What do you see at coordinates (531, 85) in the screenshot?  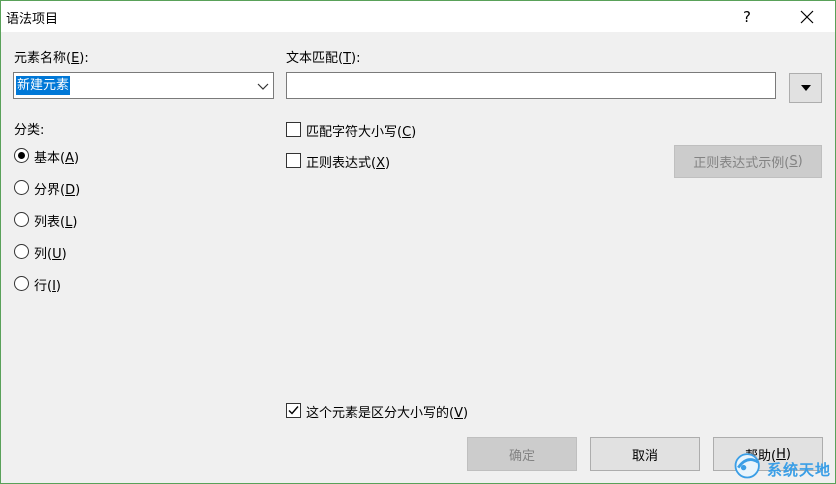 I see `text-match-input` at bounding box center [531, 85].